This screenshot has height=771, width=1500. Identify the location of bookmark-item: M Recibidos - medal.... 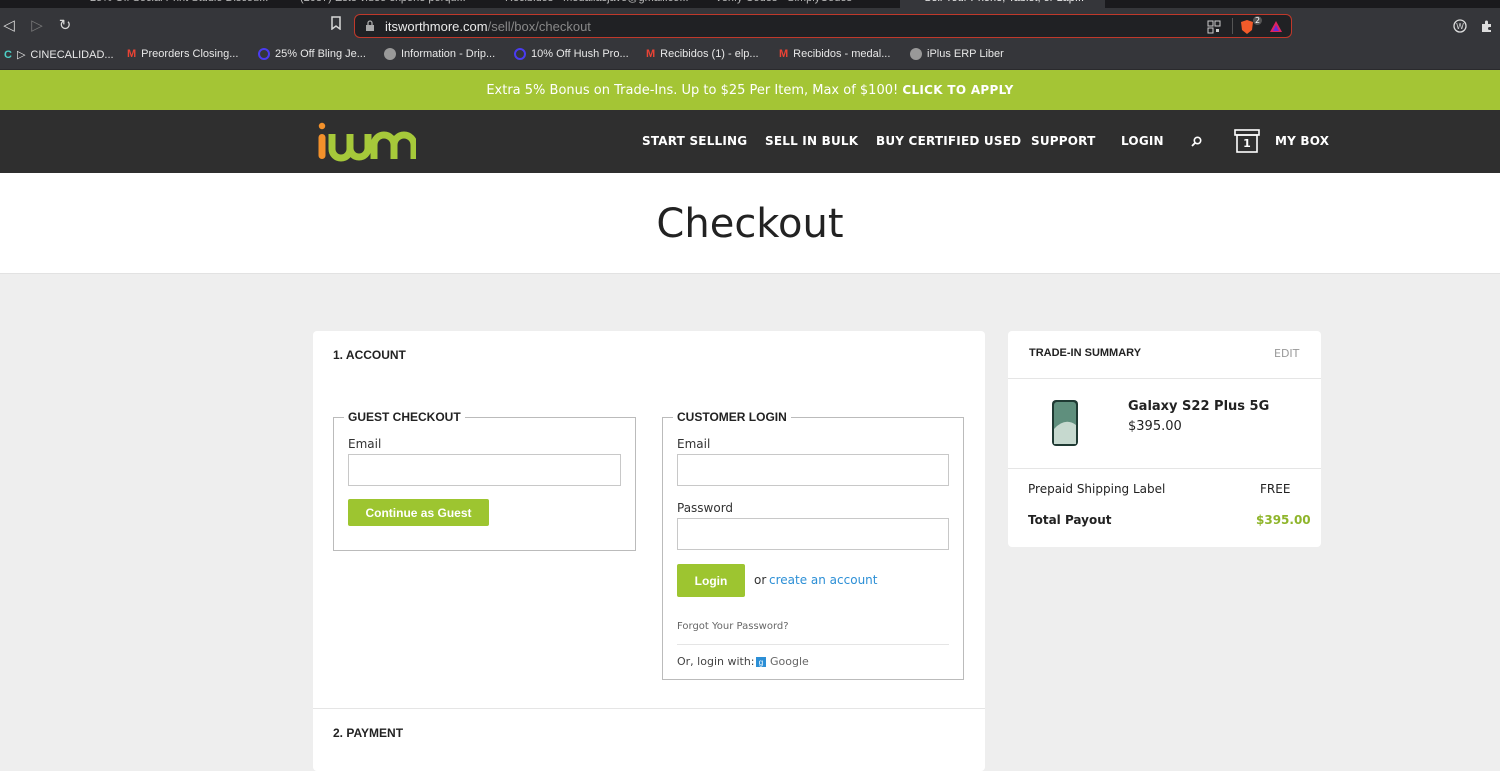
(834, 54).